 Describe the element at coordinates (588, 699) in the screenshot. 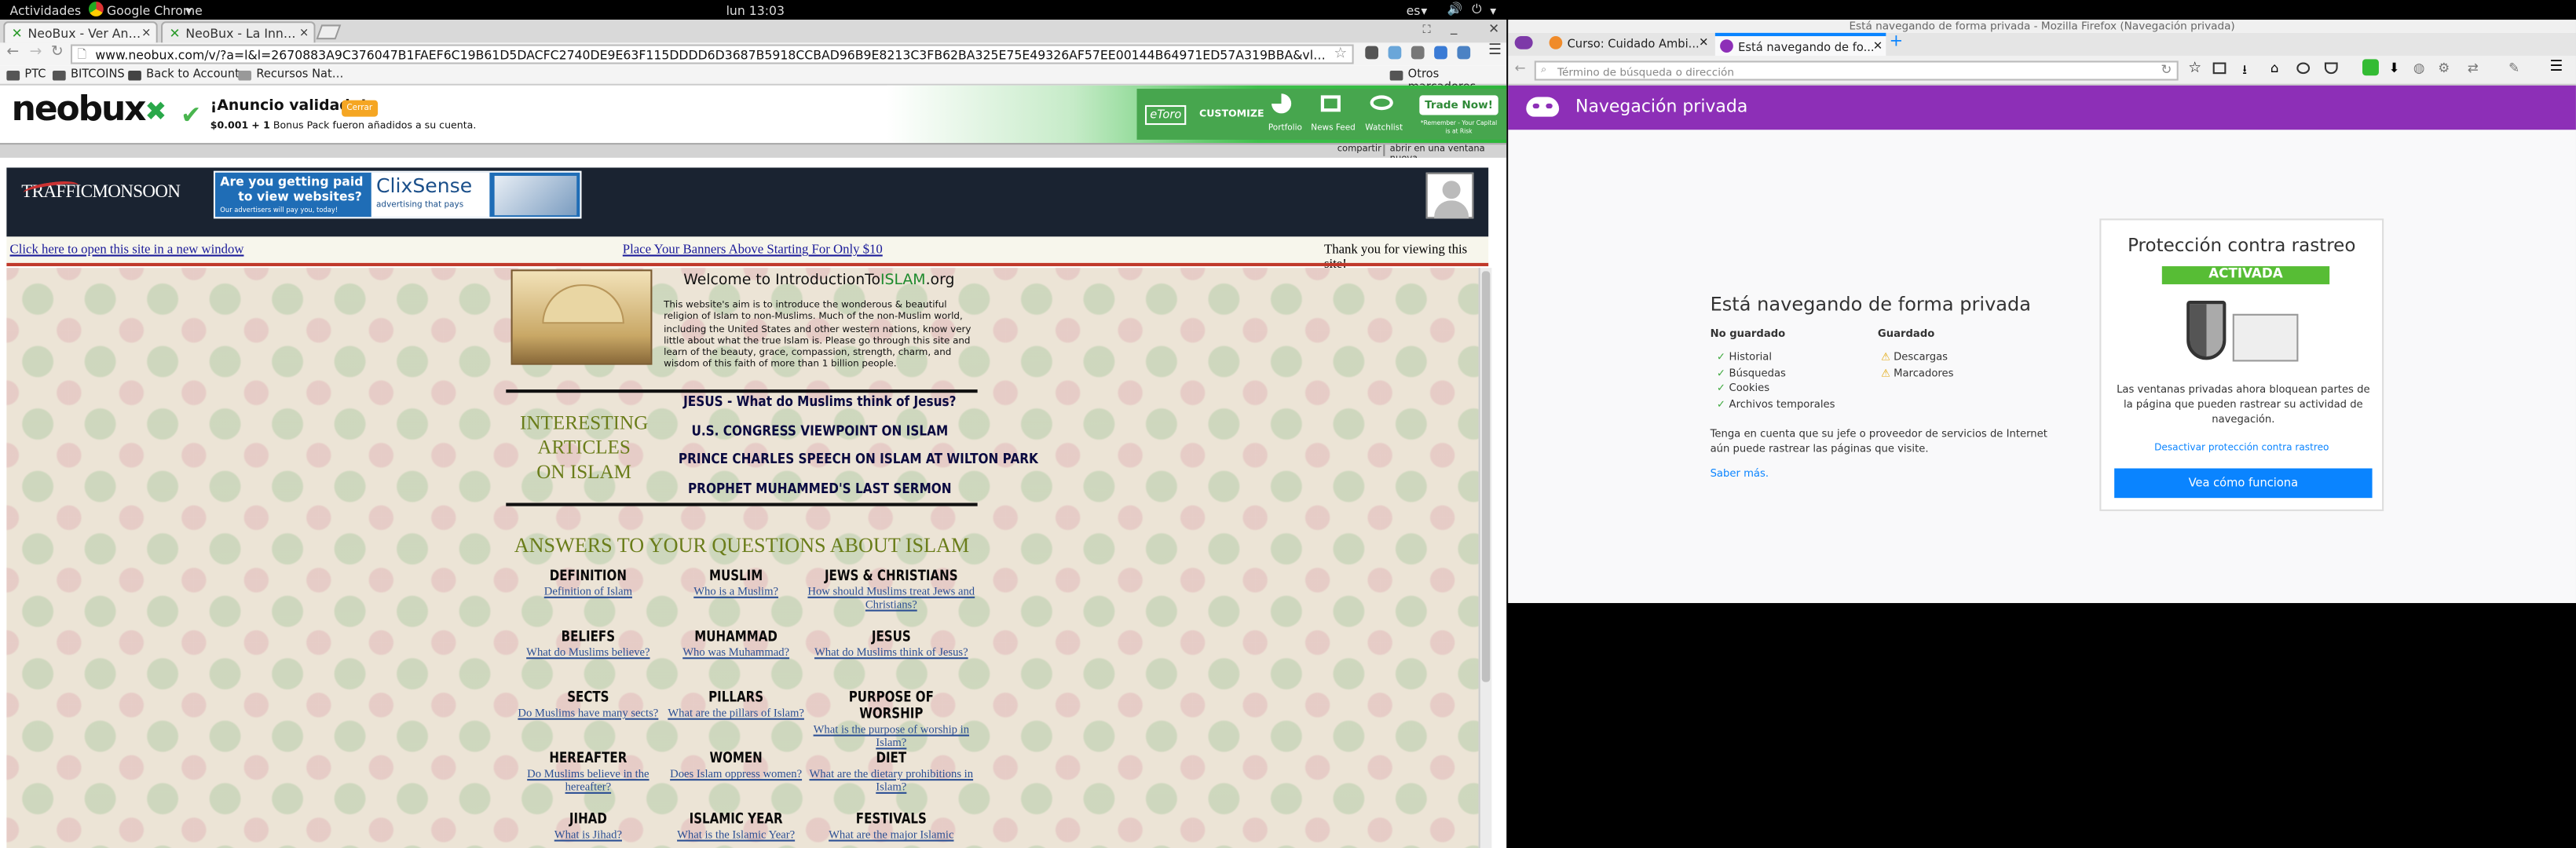

I see `category-title: SECTS` at that location.